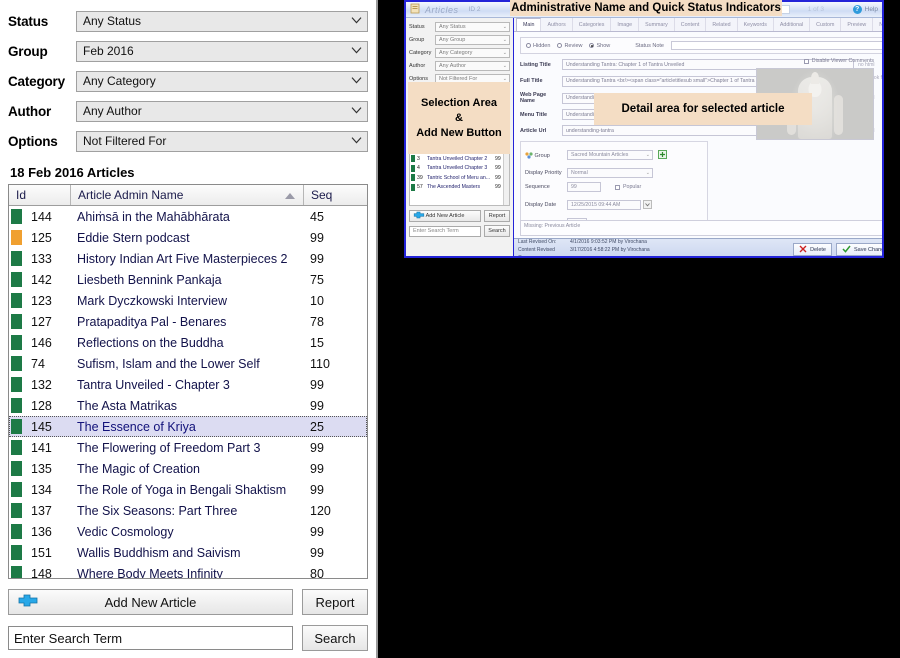 The height and width of the screenshot is (658, 900). Describe the element at coordinates (182, 489) in the screenshot. I see `cell-article-name: The Role of Yoga in Bengali Shaktism` at that location.